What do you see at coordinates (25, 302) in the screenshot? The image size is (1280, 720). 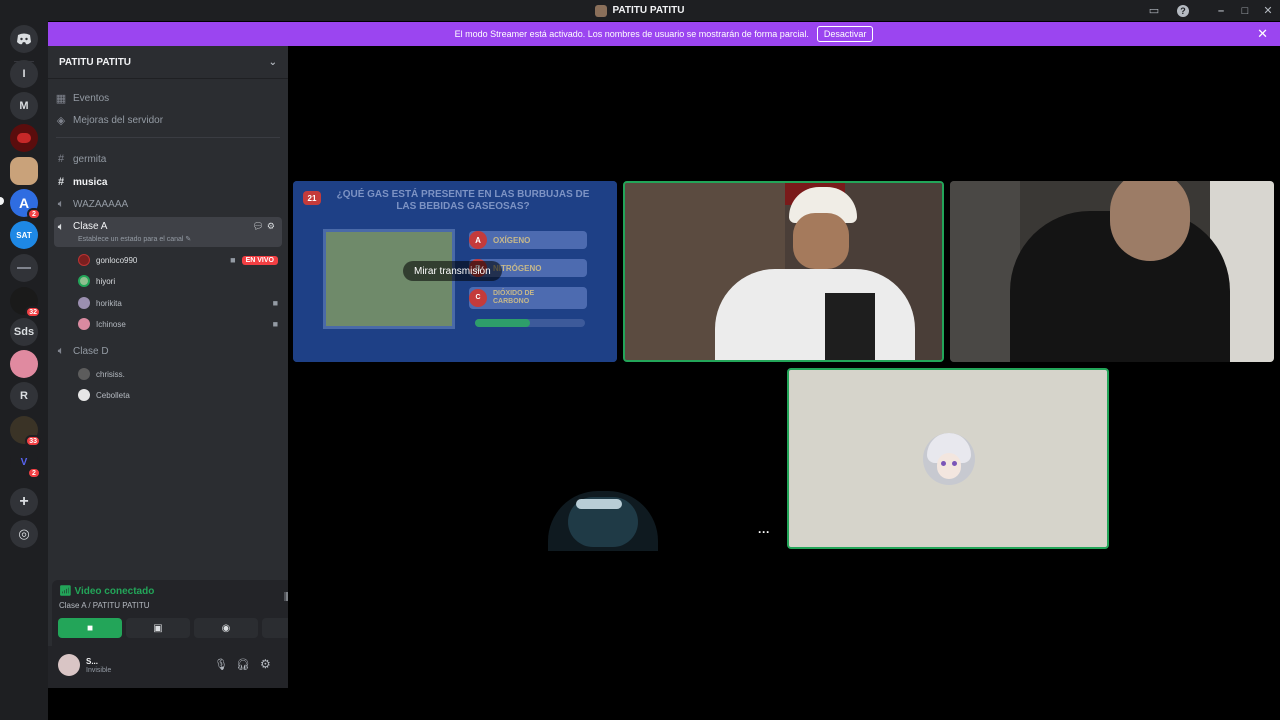 I see `guild-avatar-icon: 32` at bounding box center [25, 302].